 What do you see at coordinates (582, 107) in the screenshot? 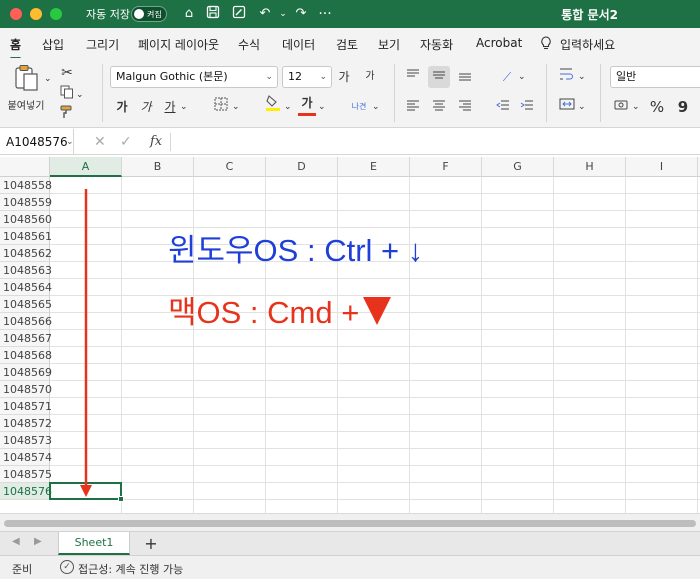
I see `merge-dropdown-icon: ⌄` at bounding box center [582, 107].